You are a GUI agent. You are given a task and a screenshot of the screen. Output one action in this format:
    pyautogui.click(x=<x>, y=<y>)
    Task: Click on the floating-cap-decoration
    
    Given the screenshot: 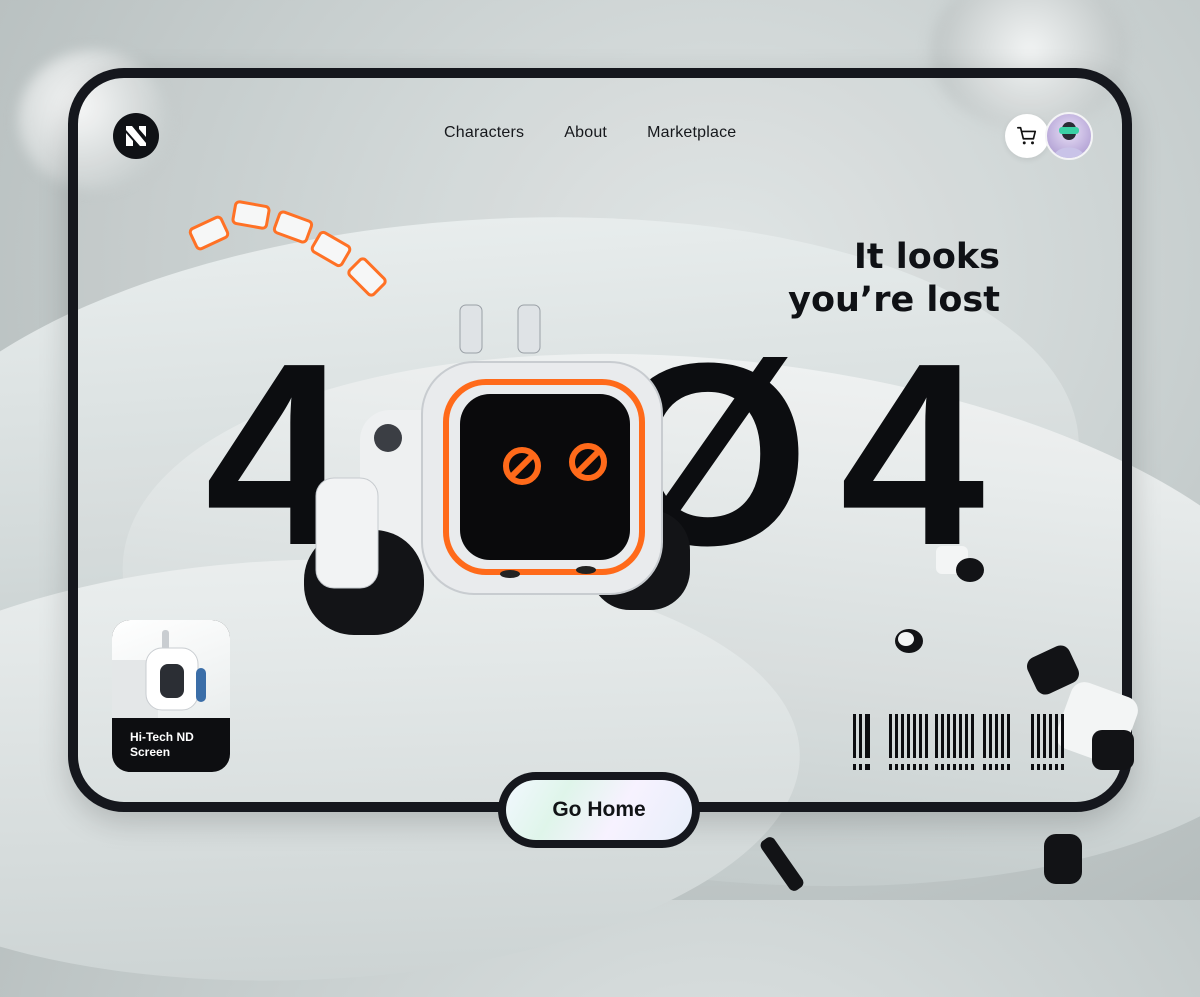 What is the action you would take?
    pyautogui.click(x=1063, y=859)
    